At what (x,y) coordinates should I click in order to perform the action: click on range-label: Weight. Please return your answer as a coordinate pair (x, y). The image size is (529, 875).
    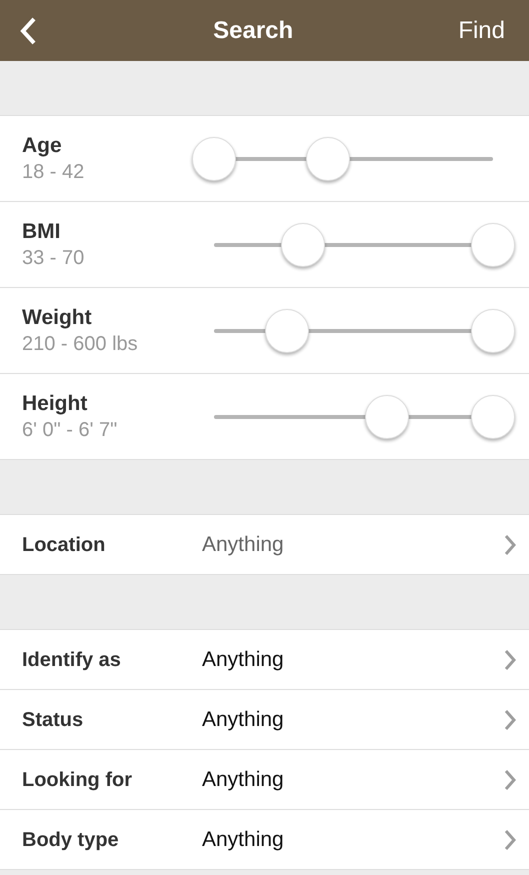
    Looking at the image, I should click on (57, 318).